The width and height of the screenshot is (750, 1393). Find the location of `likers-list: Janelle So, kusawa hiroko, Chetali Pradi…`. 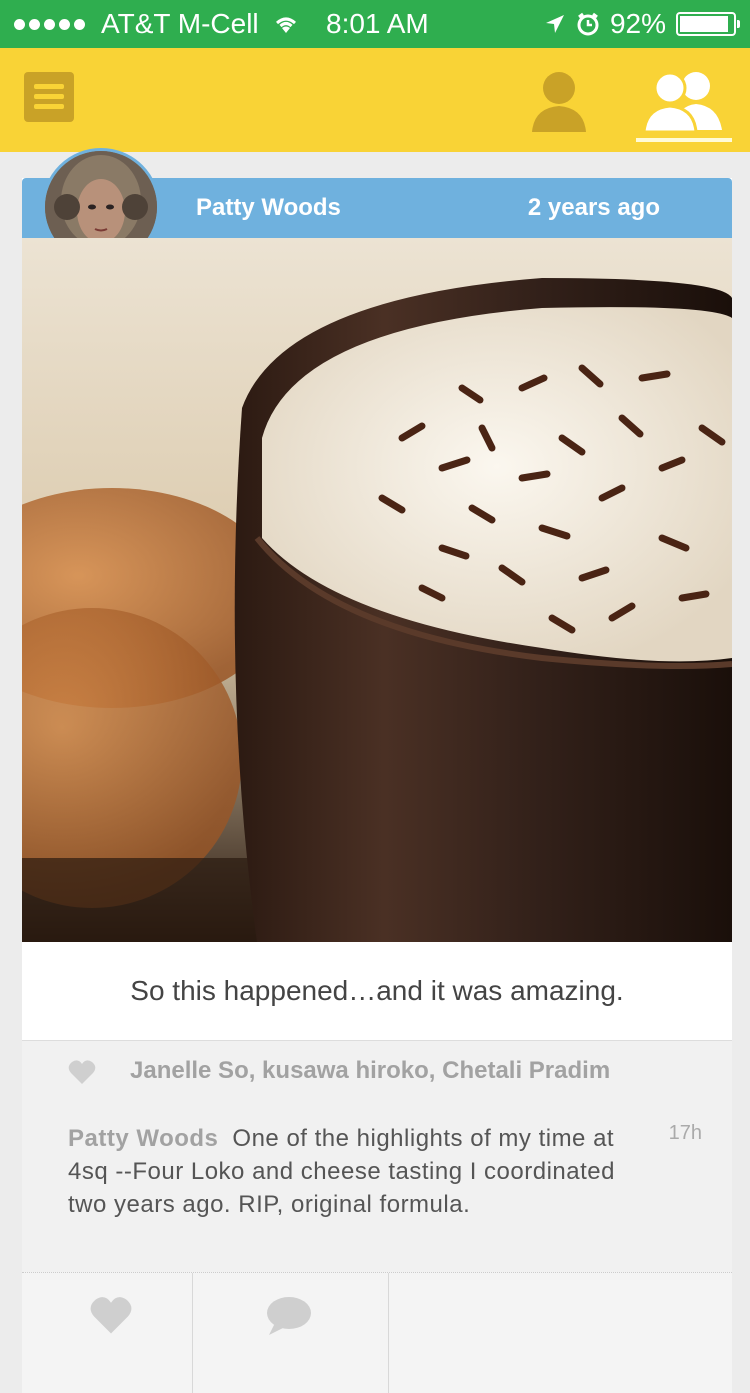

likers-list: Janelle So, kusawa hiroko, Chetali Pradi… is located at coordinates (370, 1071).